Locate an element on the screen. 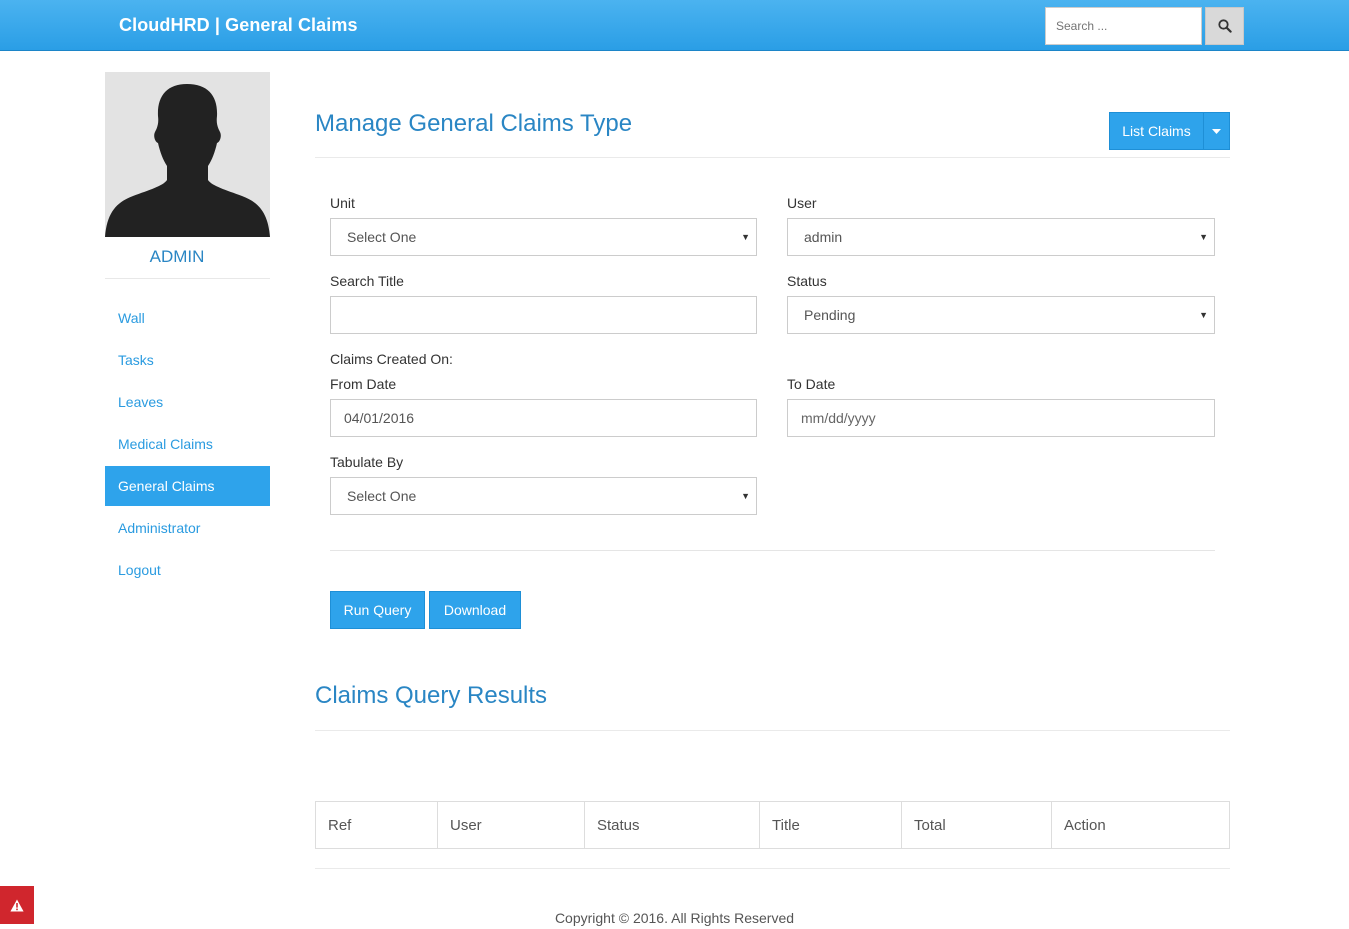 This screenshot has height=929, width=1349. to-date-input: mm/dd/yyyy is located at coordinates (1001, 418).